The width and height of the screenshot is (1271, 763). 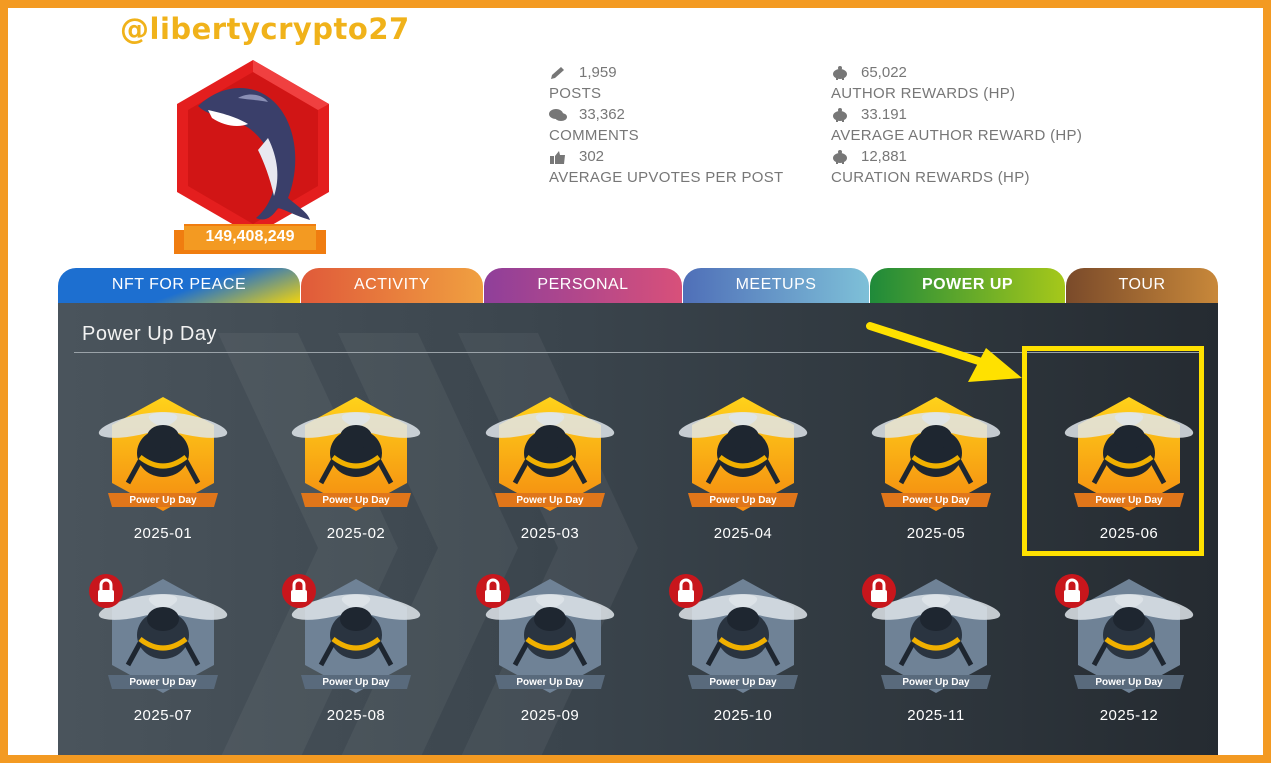 What do you see at coordinates (884, 114) in the screenshot?
I see `stat-value: 33.191` at bounding box center [884, 114].